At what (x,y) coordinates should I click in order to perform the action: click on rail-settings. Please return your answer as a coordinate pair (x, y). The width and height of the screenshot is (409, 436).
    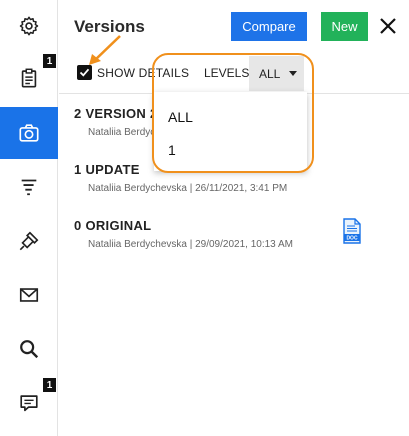
    Looking at the image, I should click on (29, 26).